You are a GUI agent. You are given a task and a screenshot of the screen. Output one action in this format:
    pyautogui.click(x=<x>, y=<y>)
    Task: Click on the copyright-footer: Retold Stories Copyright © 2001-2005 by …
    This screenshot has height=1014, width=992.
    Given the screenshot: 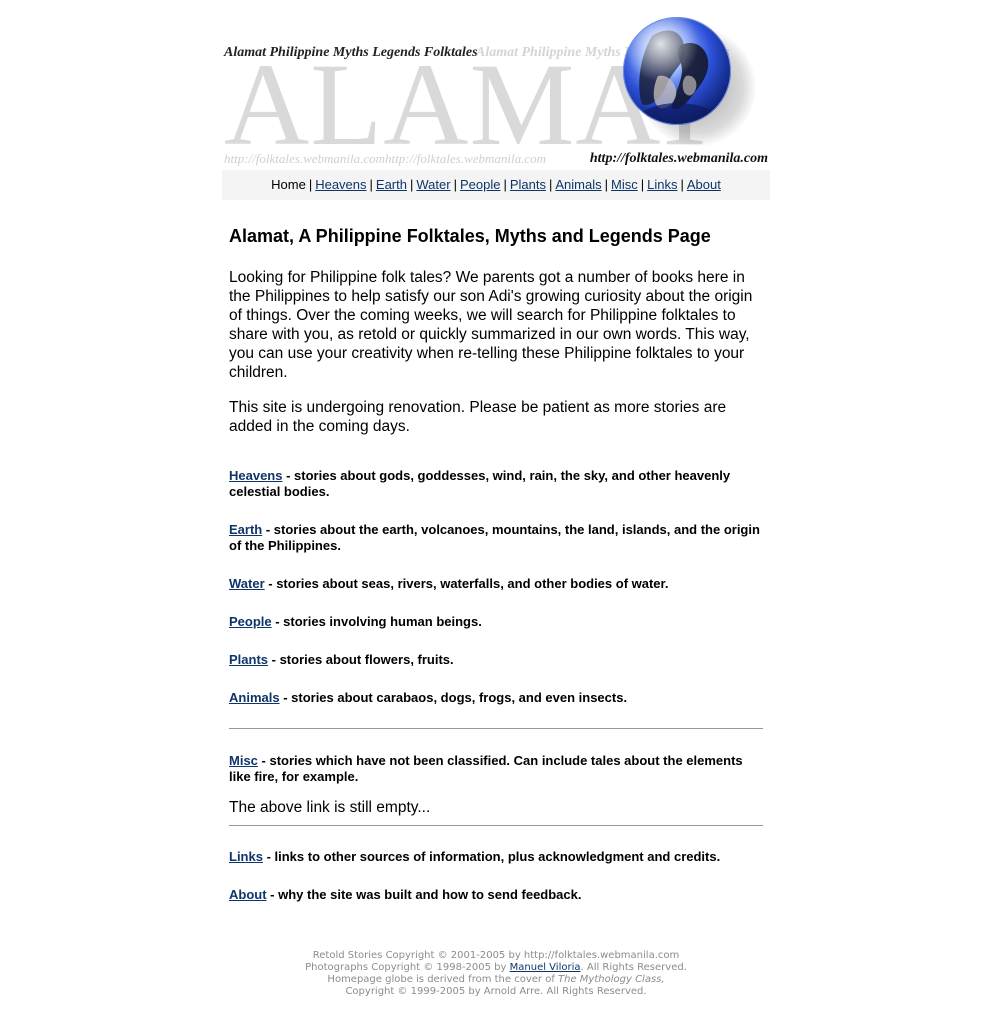 What is the action you would take?
    pyautogui.click(x=496, y=974)
    